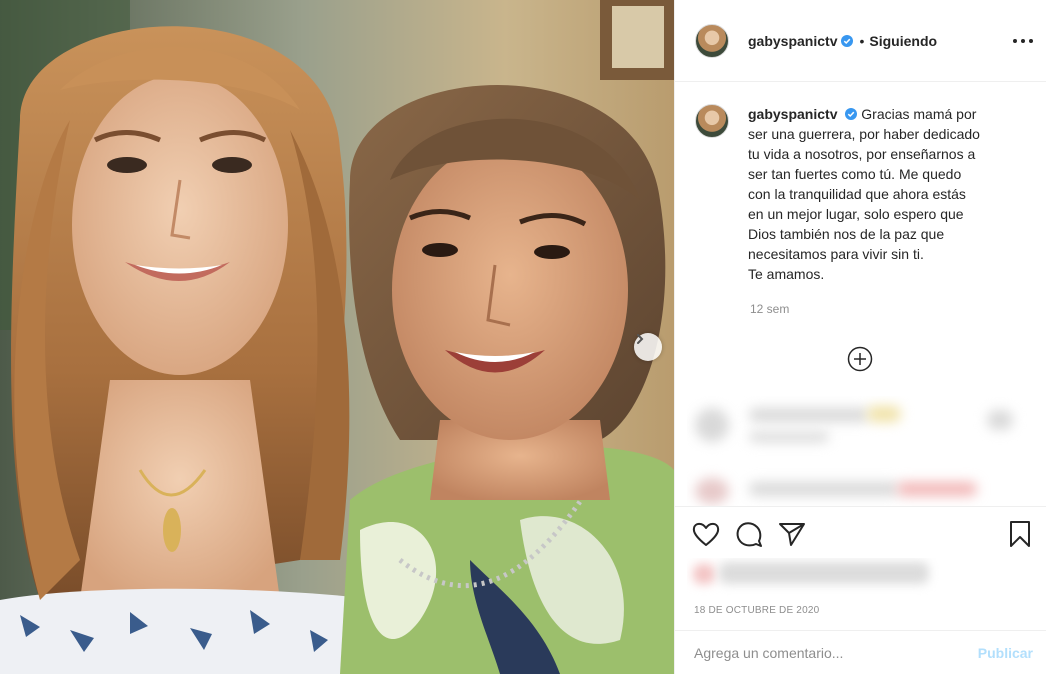 The height and width of the screenshot is (674, 1046). I want to click on carousel-next-button, so click(648, 347).